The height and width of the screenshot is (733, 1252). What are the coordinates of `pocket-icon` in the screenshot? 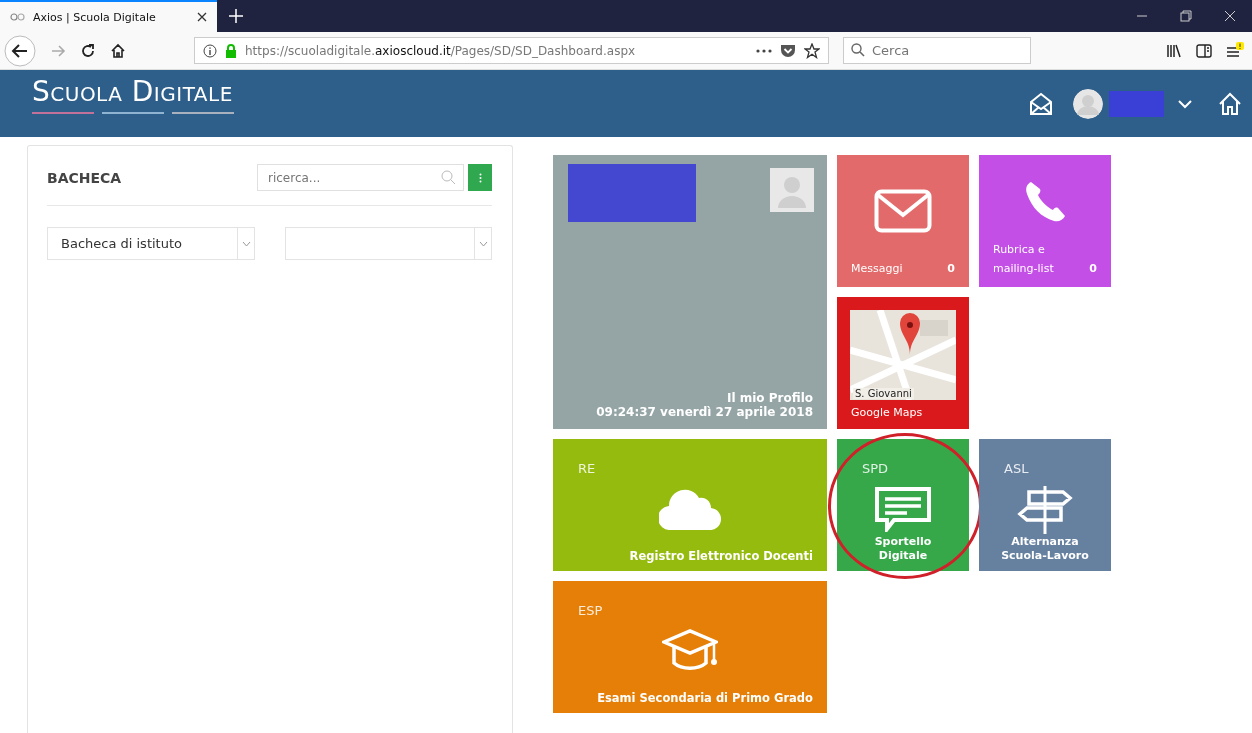 It's located at (788, 50).